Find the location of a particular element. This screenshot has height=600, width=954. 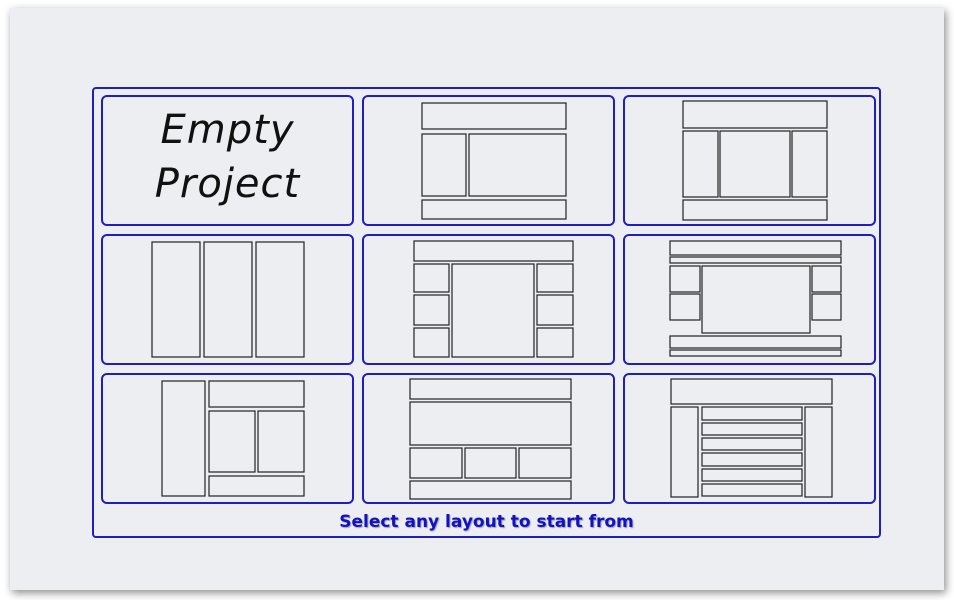

layout-empty-project: Empty Project is located at coordinates (227, 160).